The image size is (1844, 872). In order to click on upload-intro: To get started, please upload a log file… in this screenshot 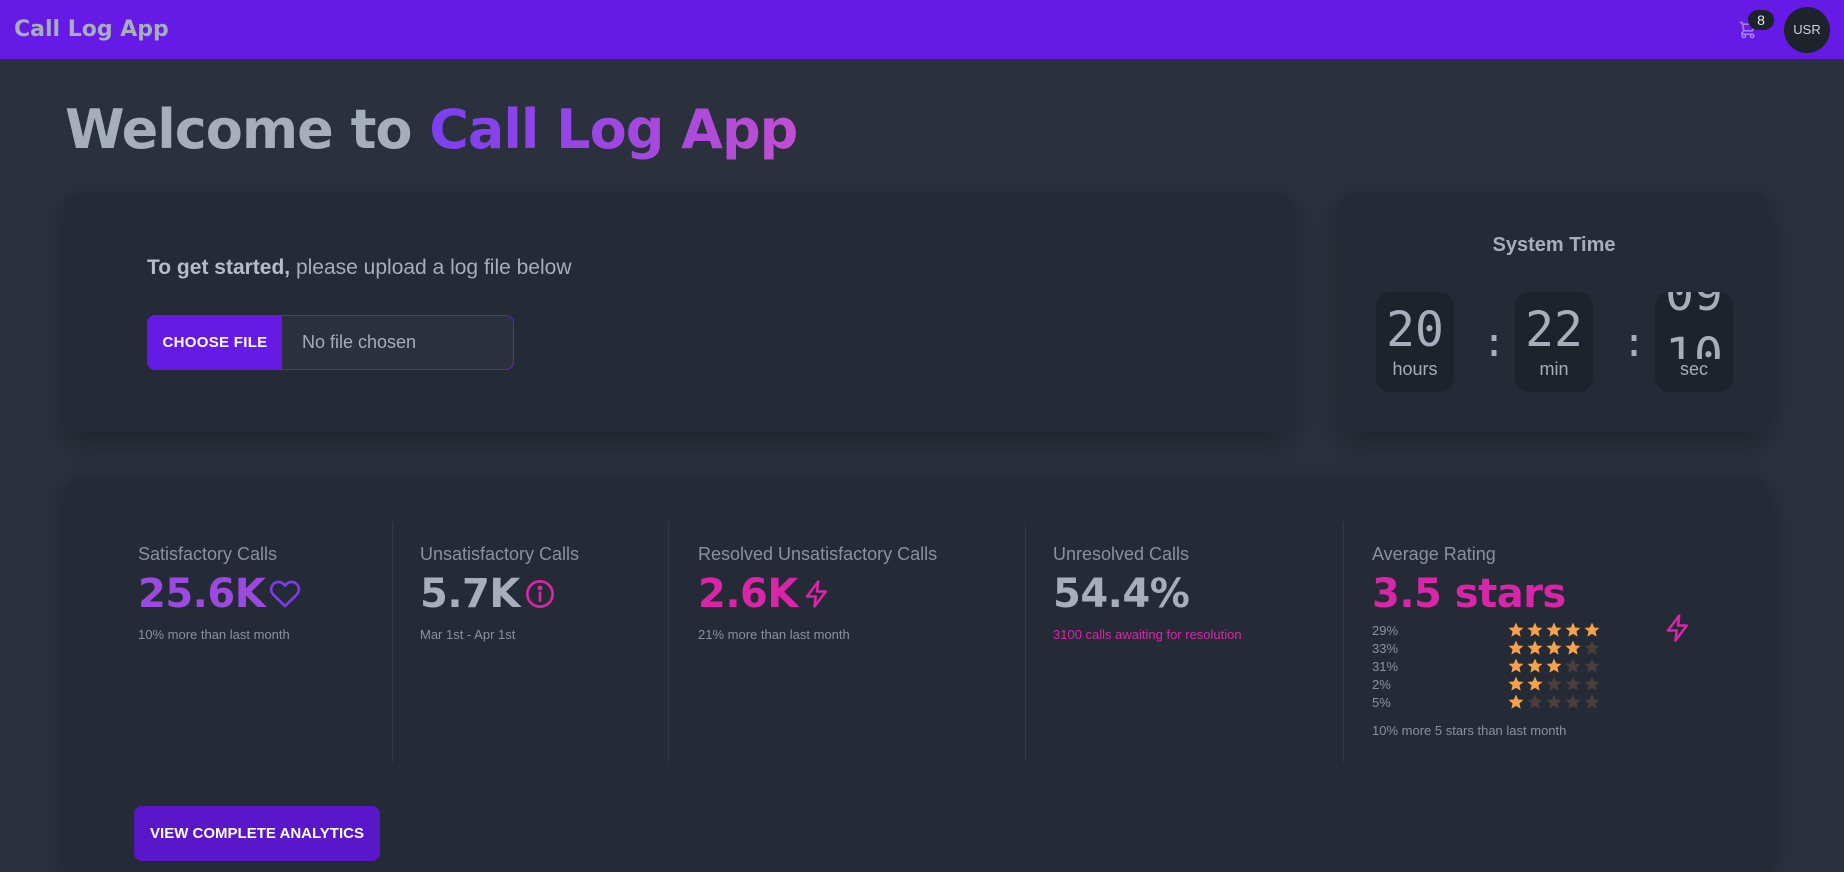, I will do `click(359, 268)`.